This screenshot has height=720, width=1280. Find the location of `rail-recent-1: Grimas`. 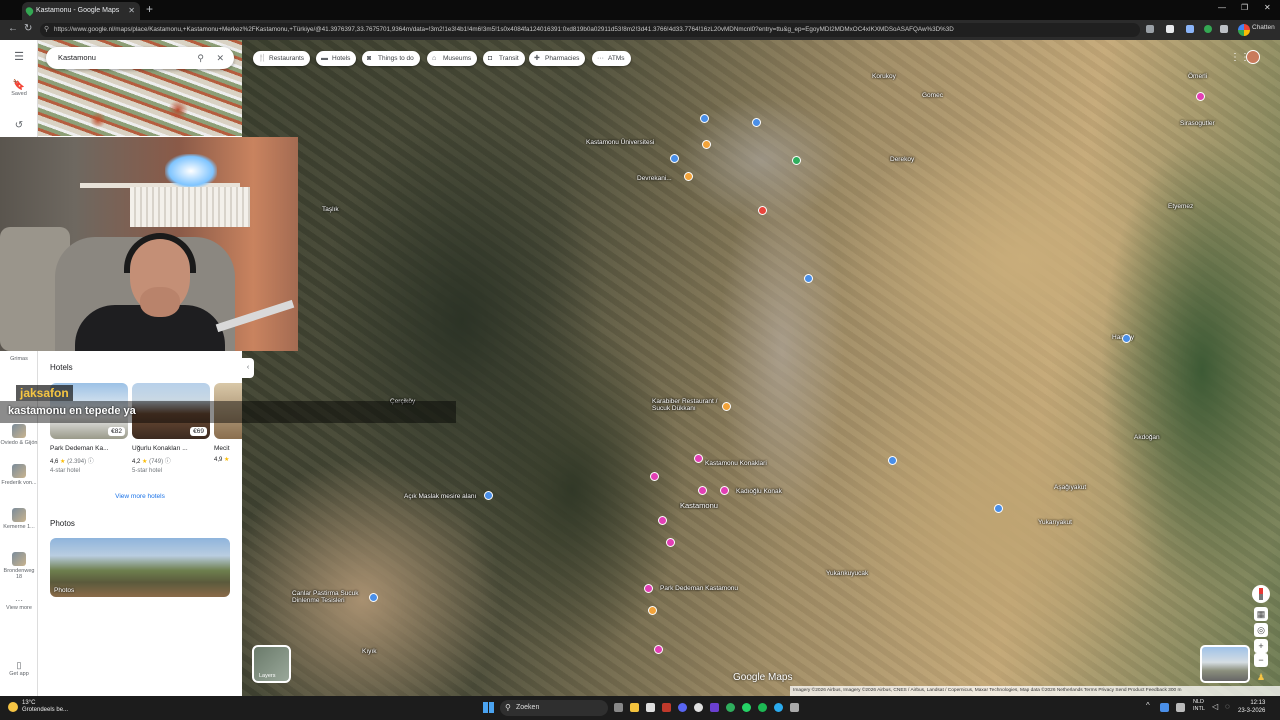

rail-recent-1: Grimas is located at coordinates (19, 359).